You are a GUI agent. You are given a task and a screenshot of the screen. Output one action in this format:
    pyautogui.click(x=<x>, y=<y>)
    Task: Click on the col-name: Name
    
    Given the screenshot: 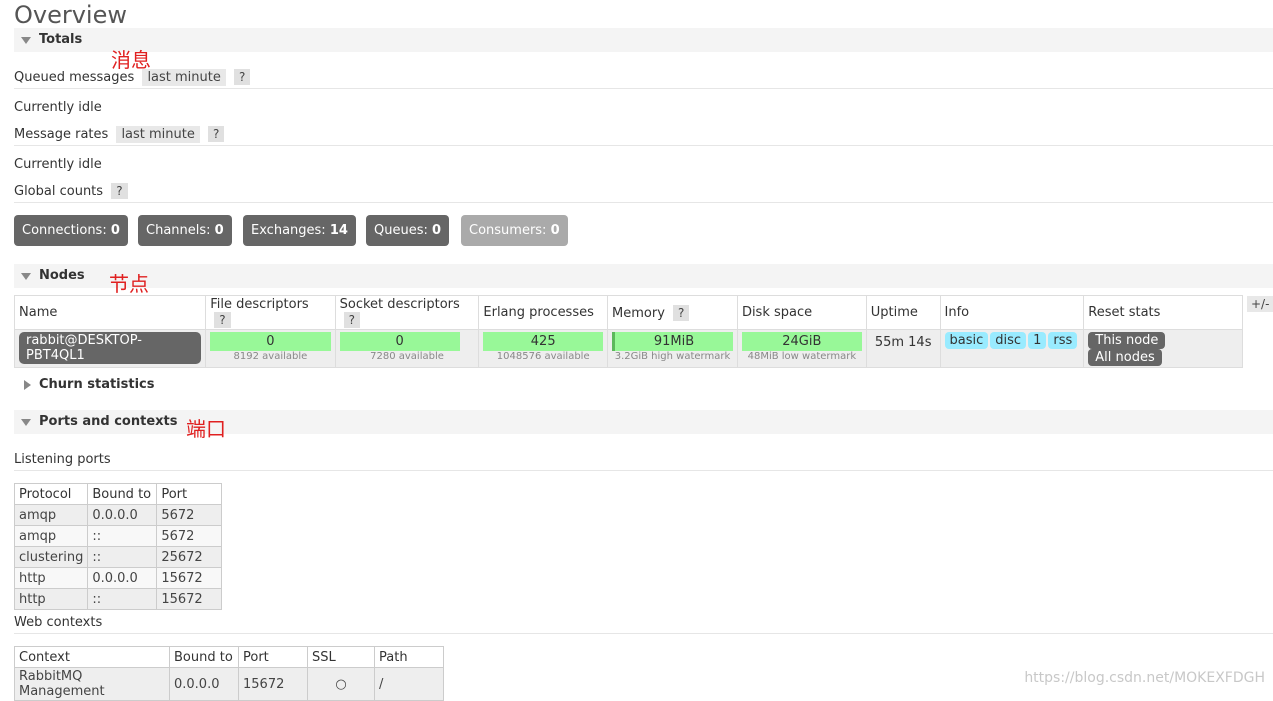 What is the action you would take?
    pyautogui.click(x=110, y=312)
    